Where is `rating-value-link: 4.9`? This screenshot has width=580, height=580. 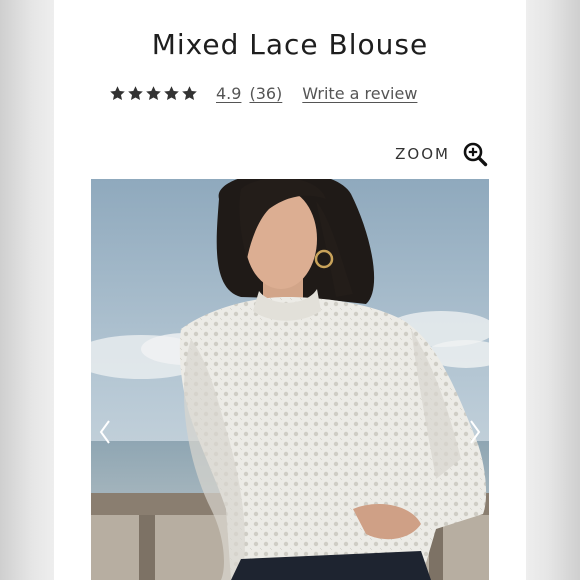
rating-value-link: 4.9 is located at coordinates (228, 93).